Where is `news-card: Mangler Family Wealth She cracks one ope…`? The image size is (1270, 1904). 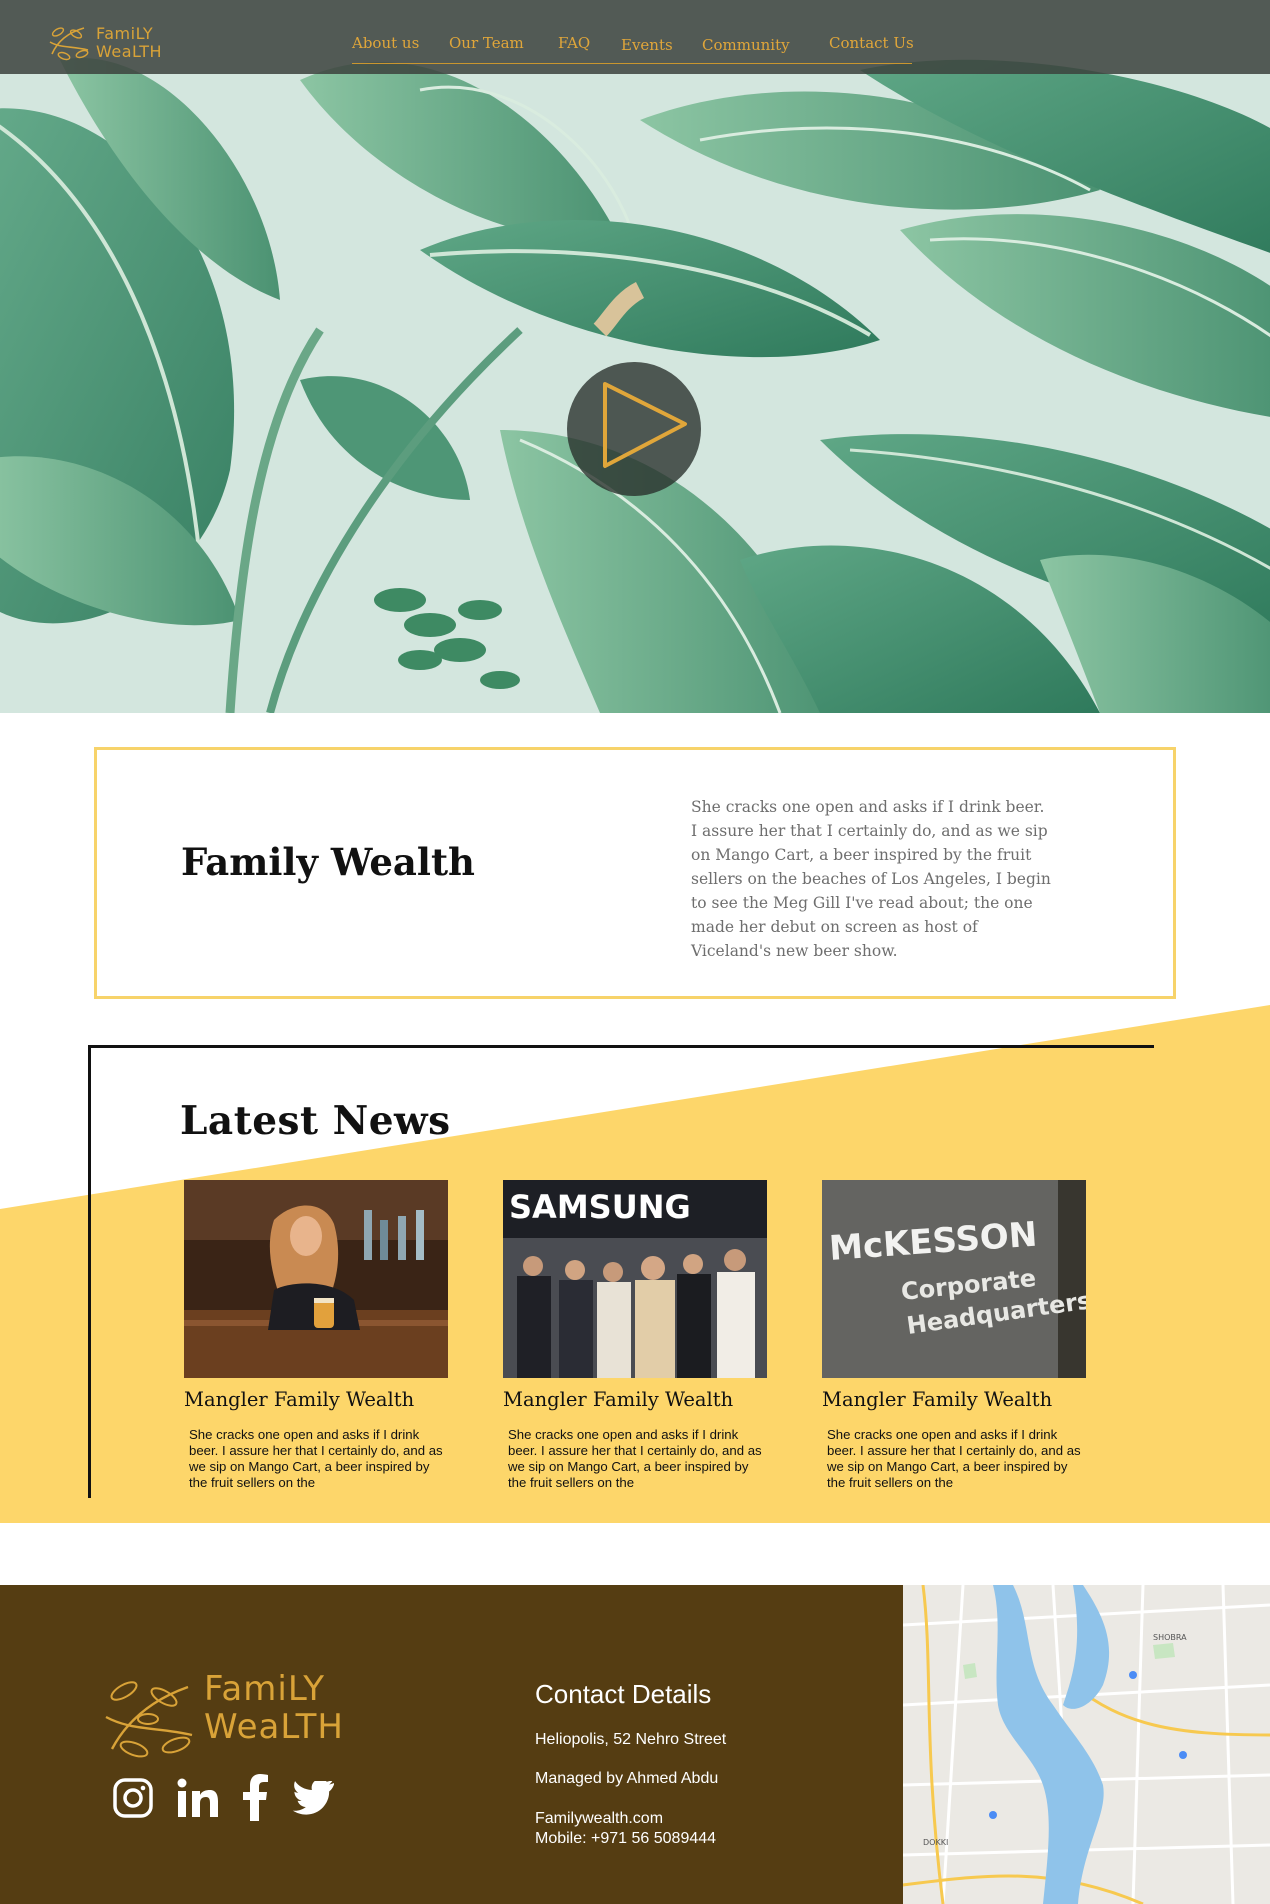 news-card: Mangler Family Wealth She cracks one ope… is located at coordinates (316, 1335).